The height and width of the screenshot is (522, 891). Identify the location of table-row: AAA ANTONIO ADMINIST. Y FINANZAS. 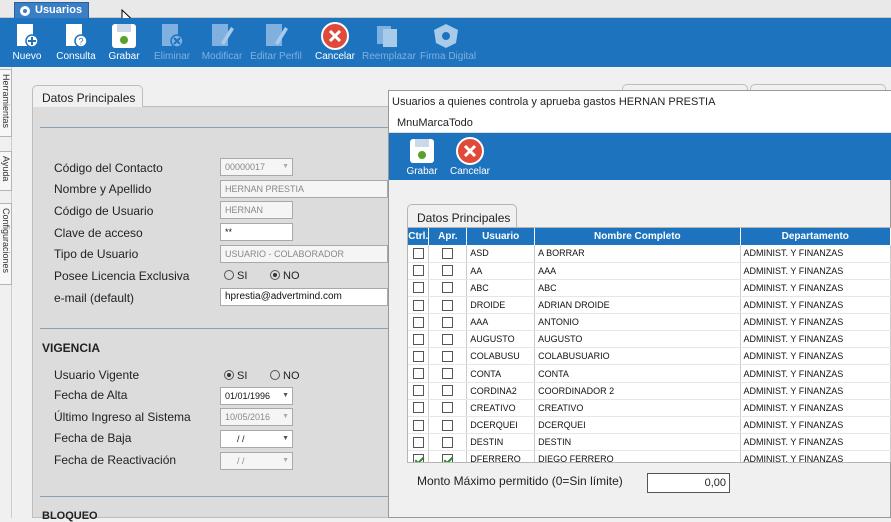
(649, 322).